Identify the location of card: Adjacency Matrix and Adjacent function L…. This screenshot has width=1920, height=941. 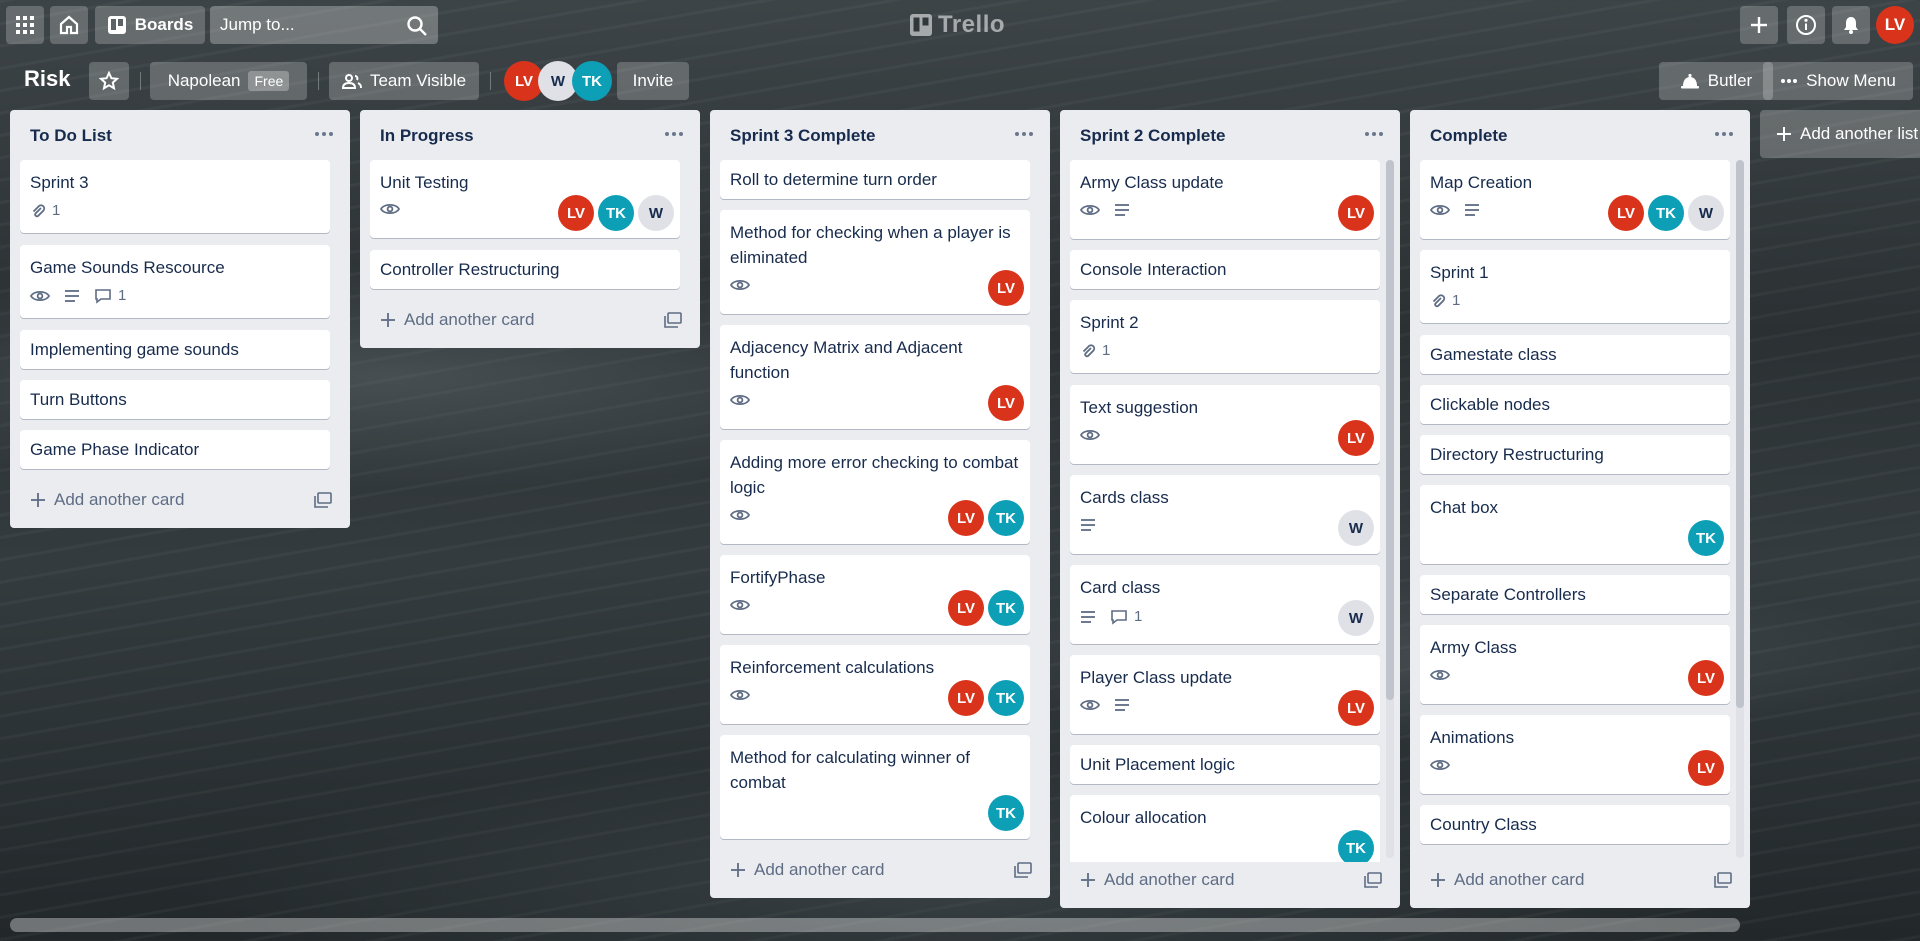
(875, 377).